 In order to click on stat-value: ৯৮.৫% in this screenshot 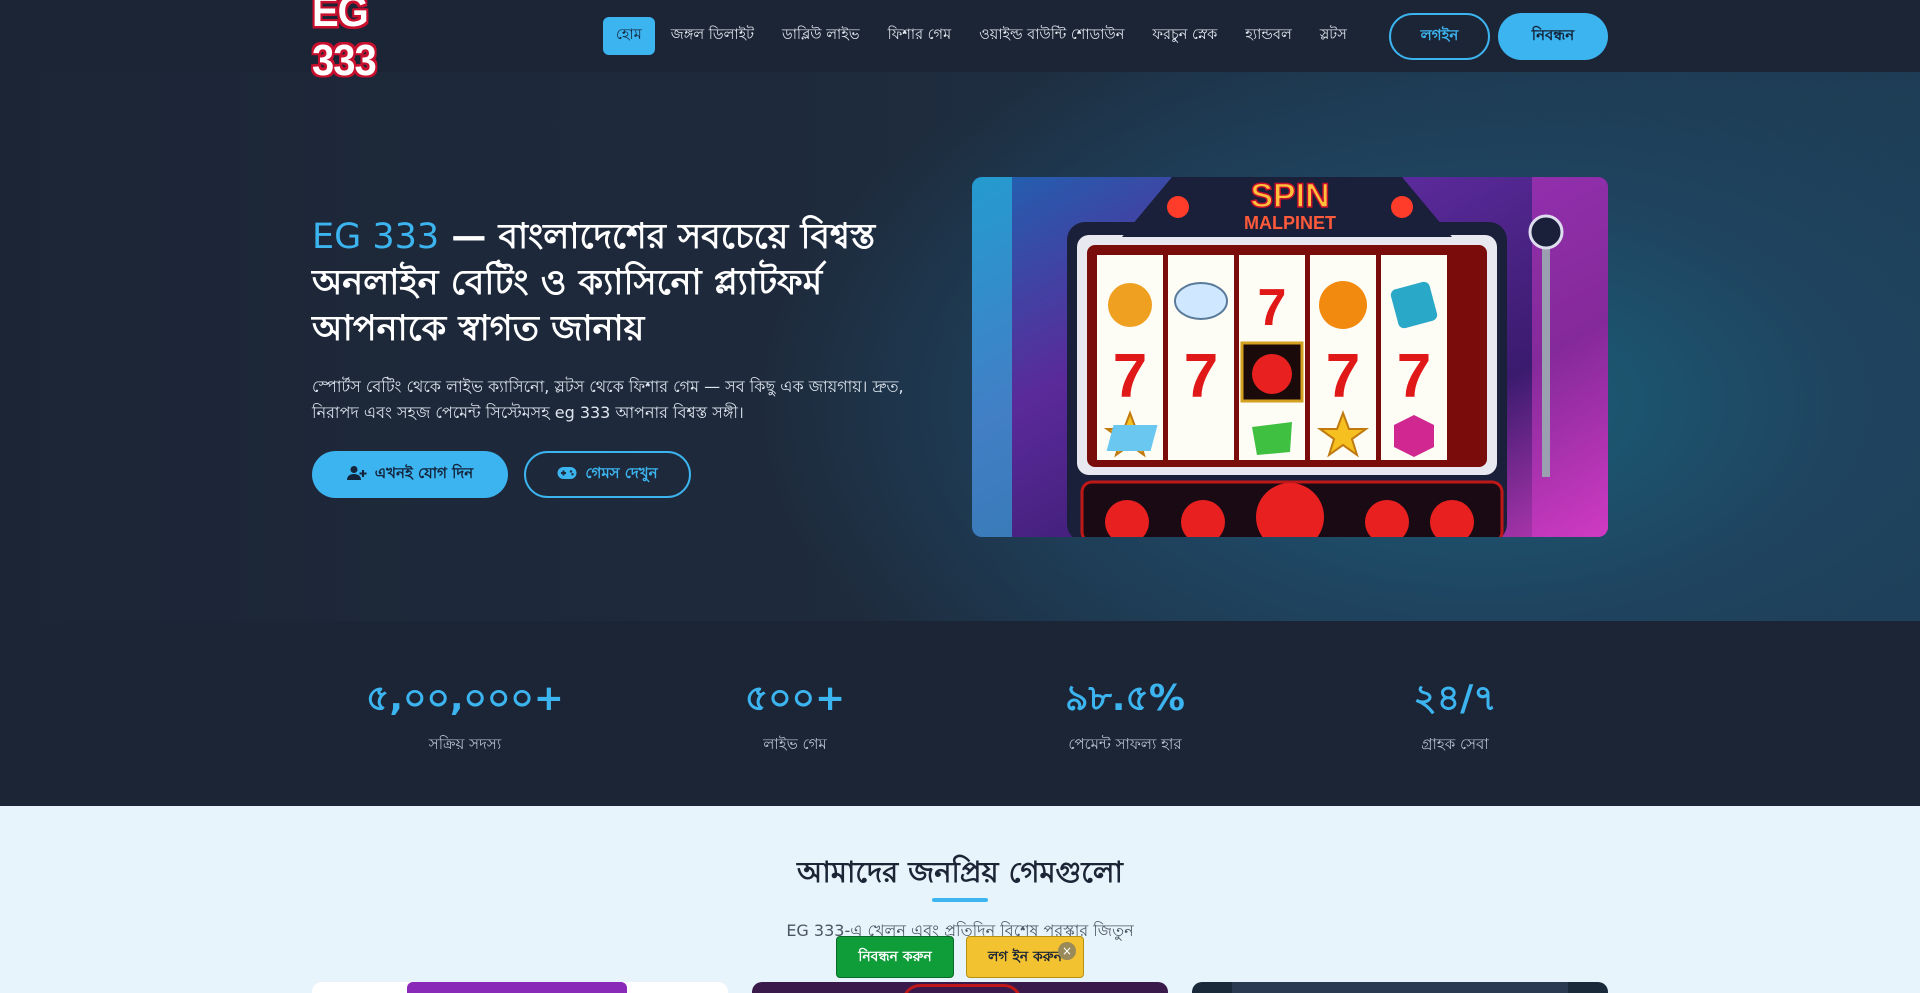, I will do `click(1125, 698)`.